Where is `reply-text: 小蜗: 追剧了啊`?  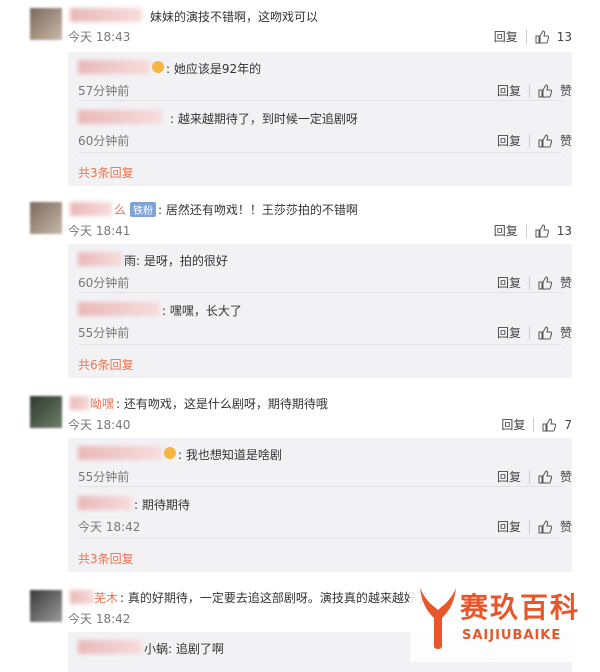
reply-text: 小蜗: 追剧了啊 is located at coordinates (184, 649).